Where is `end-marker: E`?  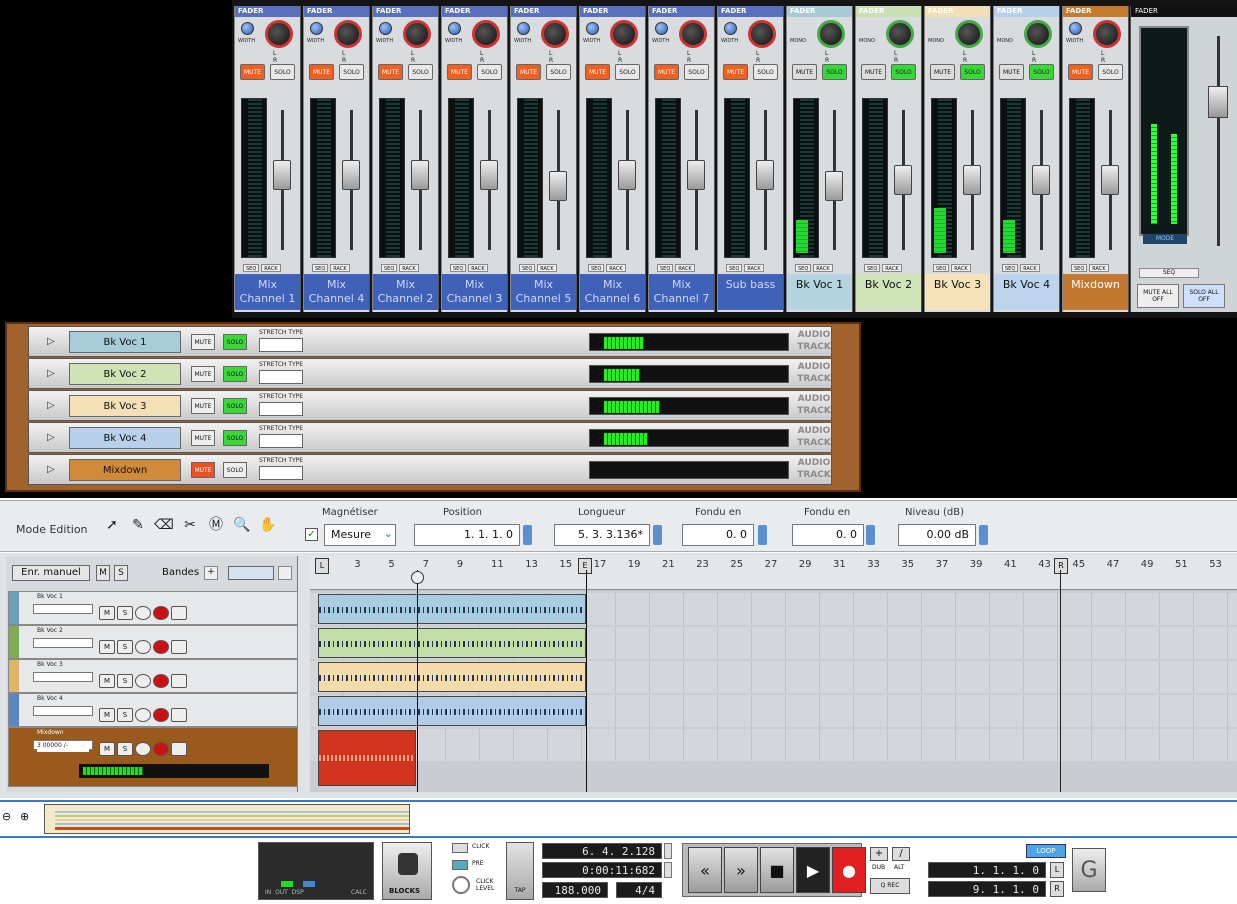
end-marker: E is located at coordinates (585, 566).